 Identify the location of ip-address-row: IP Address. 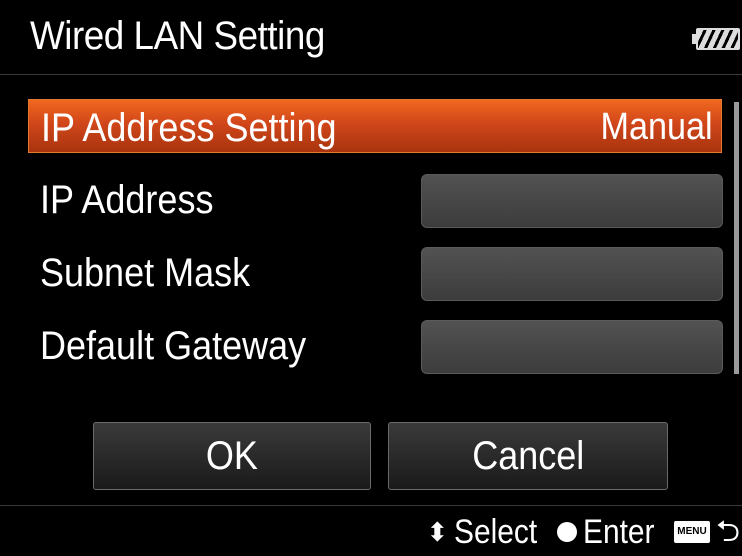
(376, 200).